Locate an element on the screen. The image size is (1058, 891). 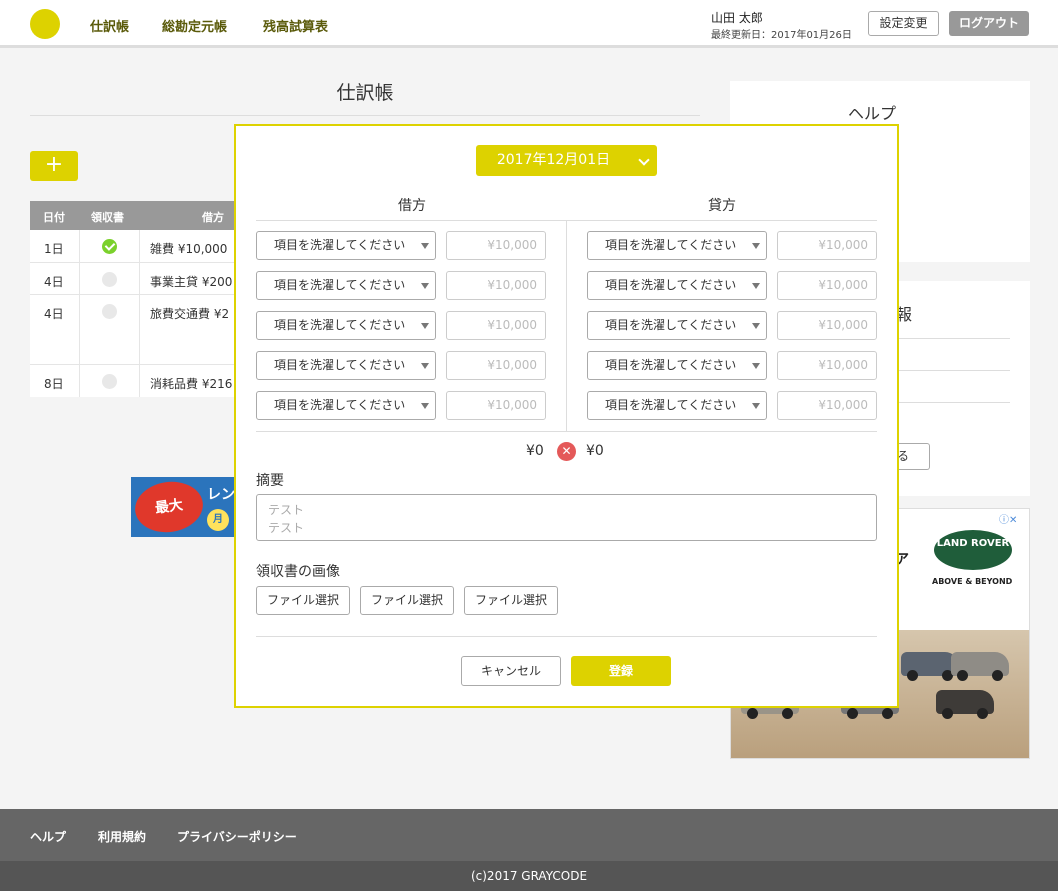
page-title: 仕訳帳 is located at coordinates (365, 93).